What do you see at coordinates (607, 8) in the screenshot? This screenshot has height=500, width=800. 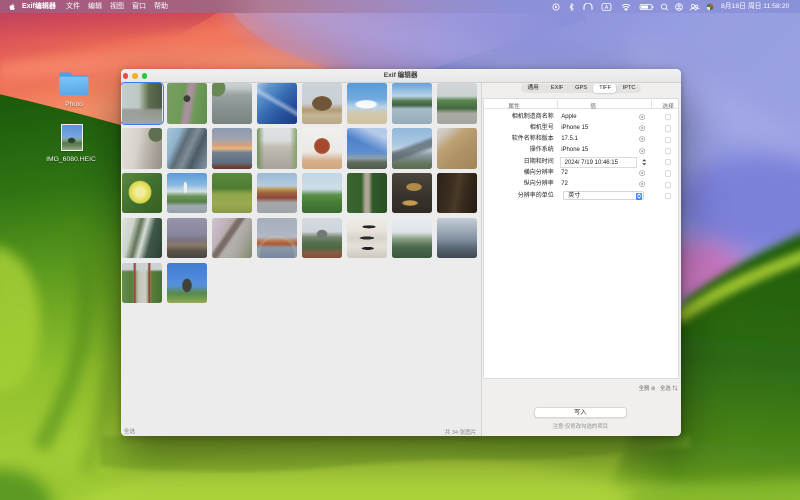 I see `svg-text: A` at bounding box center [607, 8].